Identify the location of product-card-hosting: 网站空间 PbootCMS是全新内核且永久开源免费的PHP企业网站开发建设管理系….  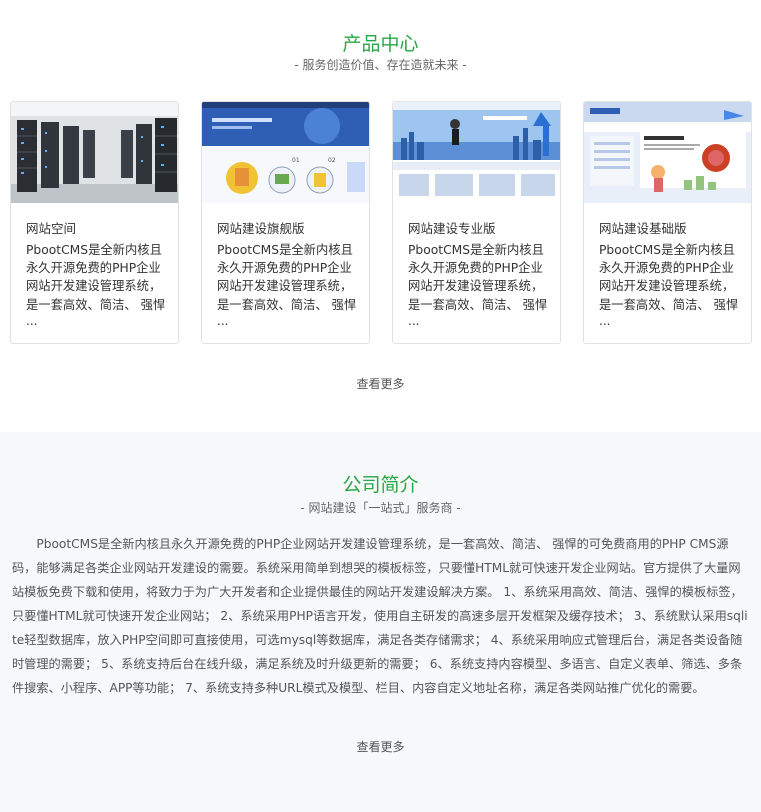
(94, 222).